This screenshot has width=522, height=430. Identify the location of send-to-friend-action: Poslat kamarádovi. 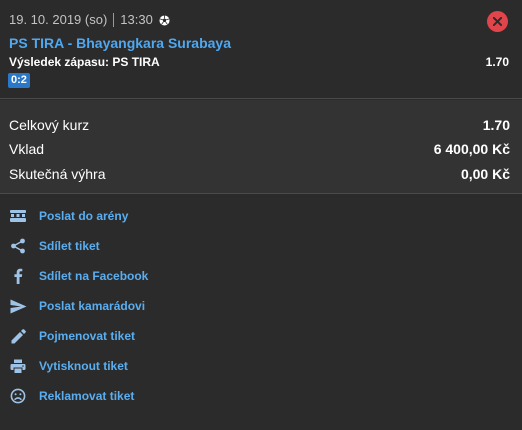
(77, 306).